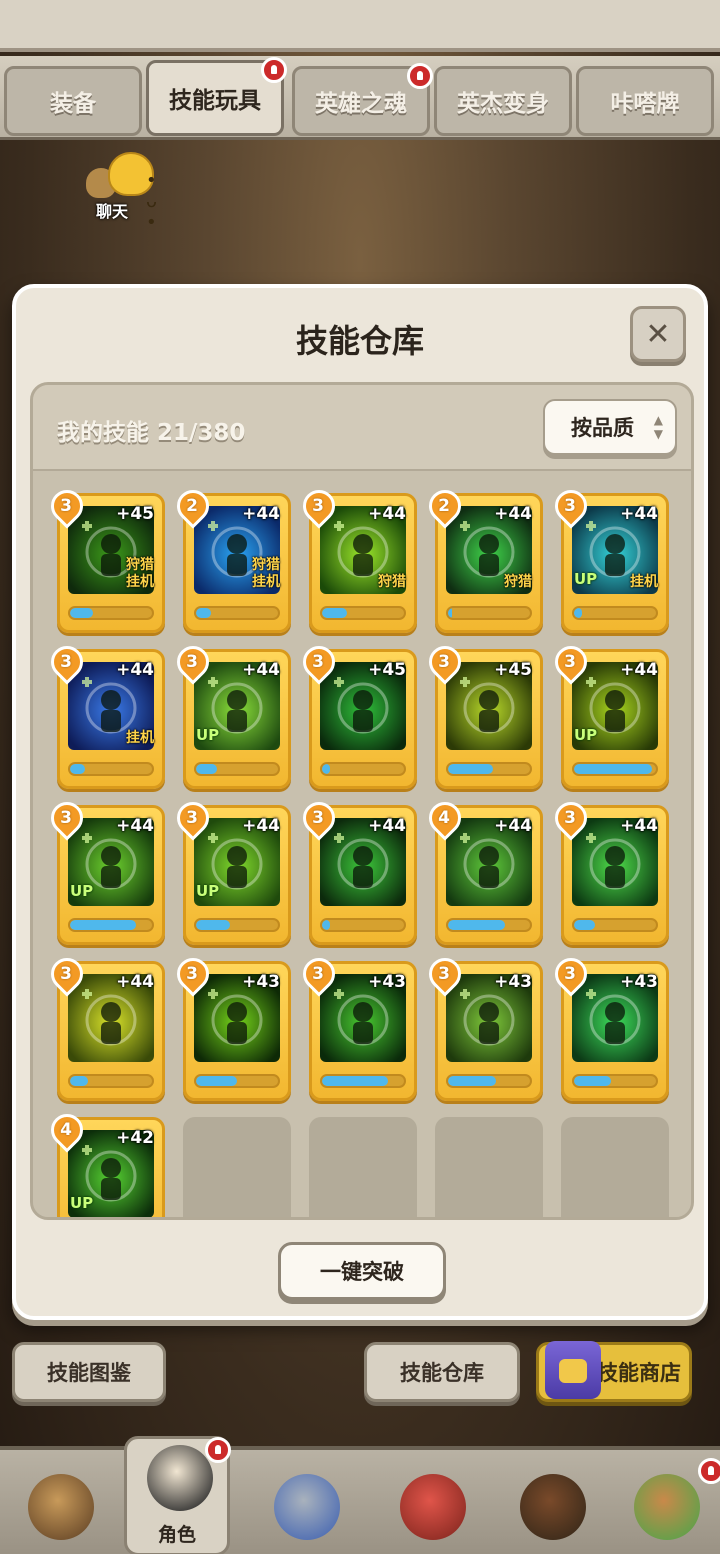 This screenshot has height=1554, width=720. Describe the element at coordinates (442, 1372) in the screenshot. I see `skill-warehouse-button: 技能仓库` at that location.